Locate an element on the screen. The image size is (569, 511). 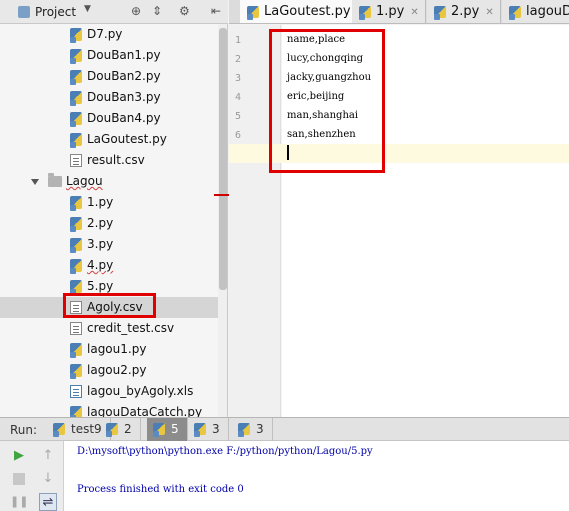
run-tab: 5 is located at coordinates (167, 429).